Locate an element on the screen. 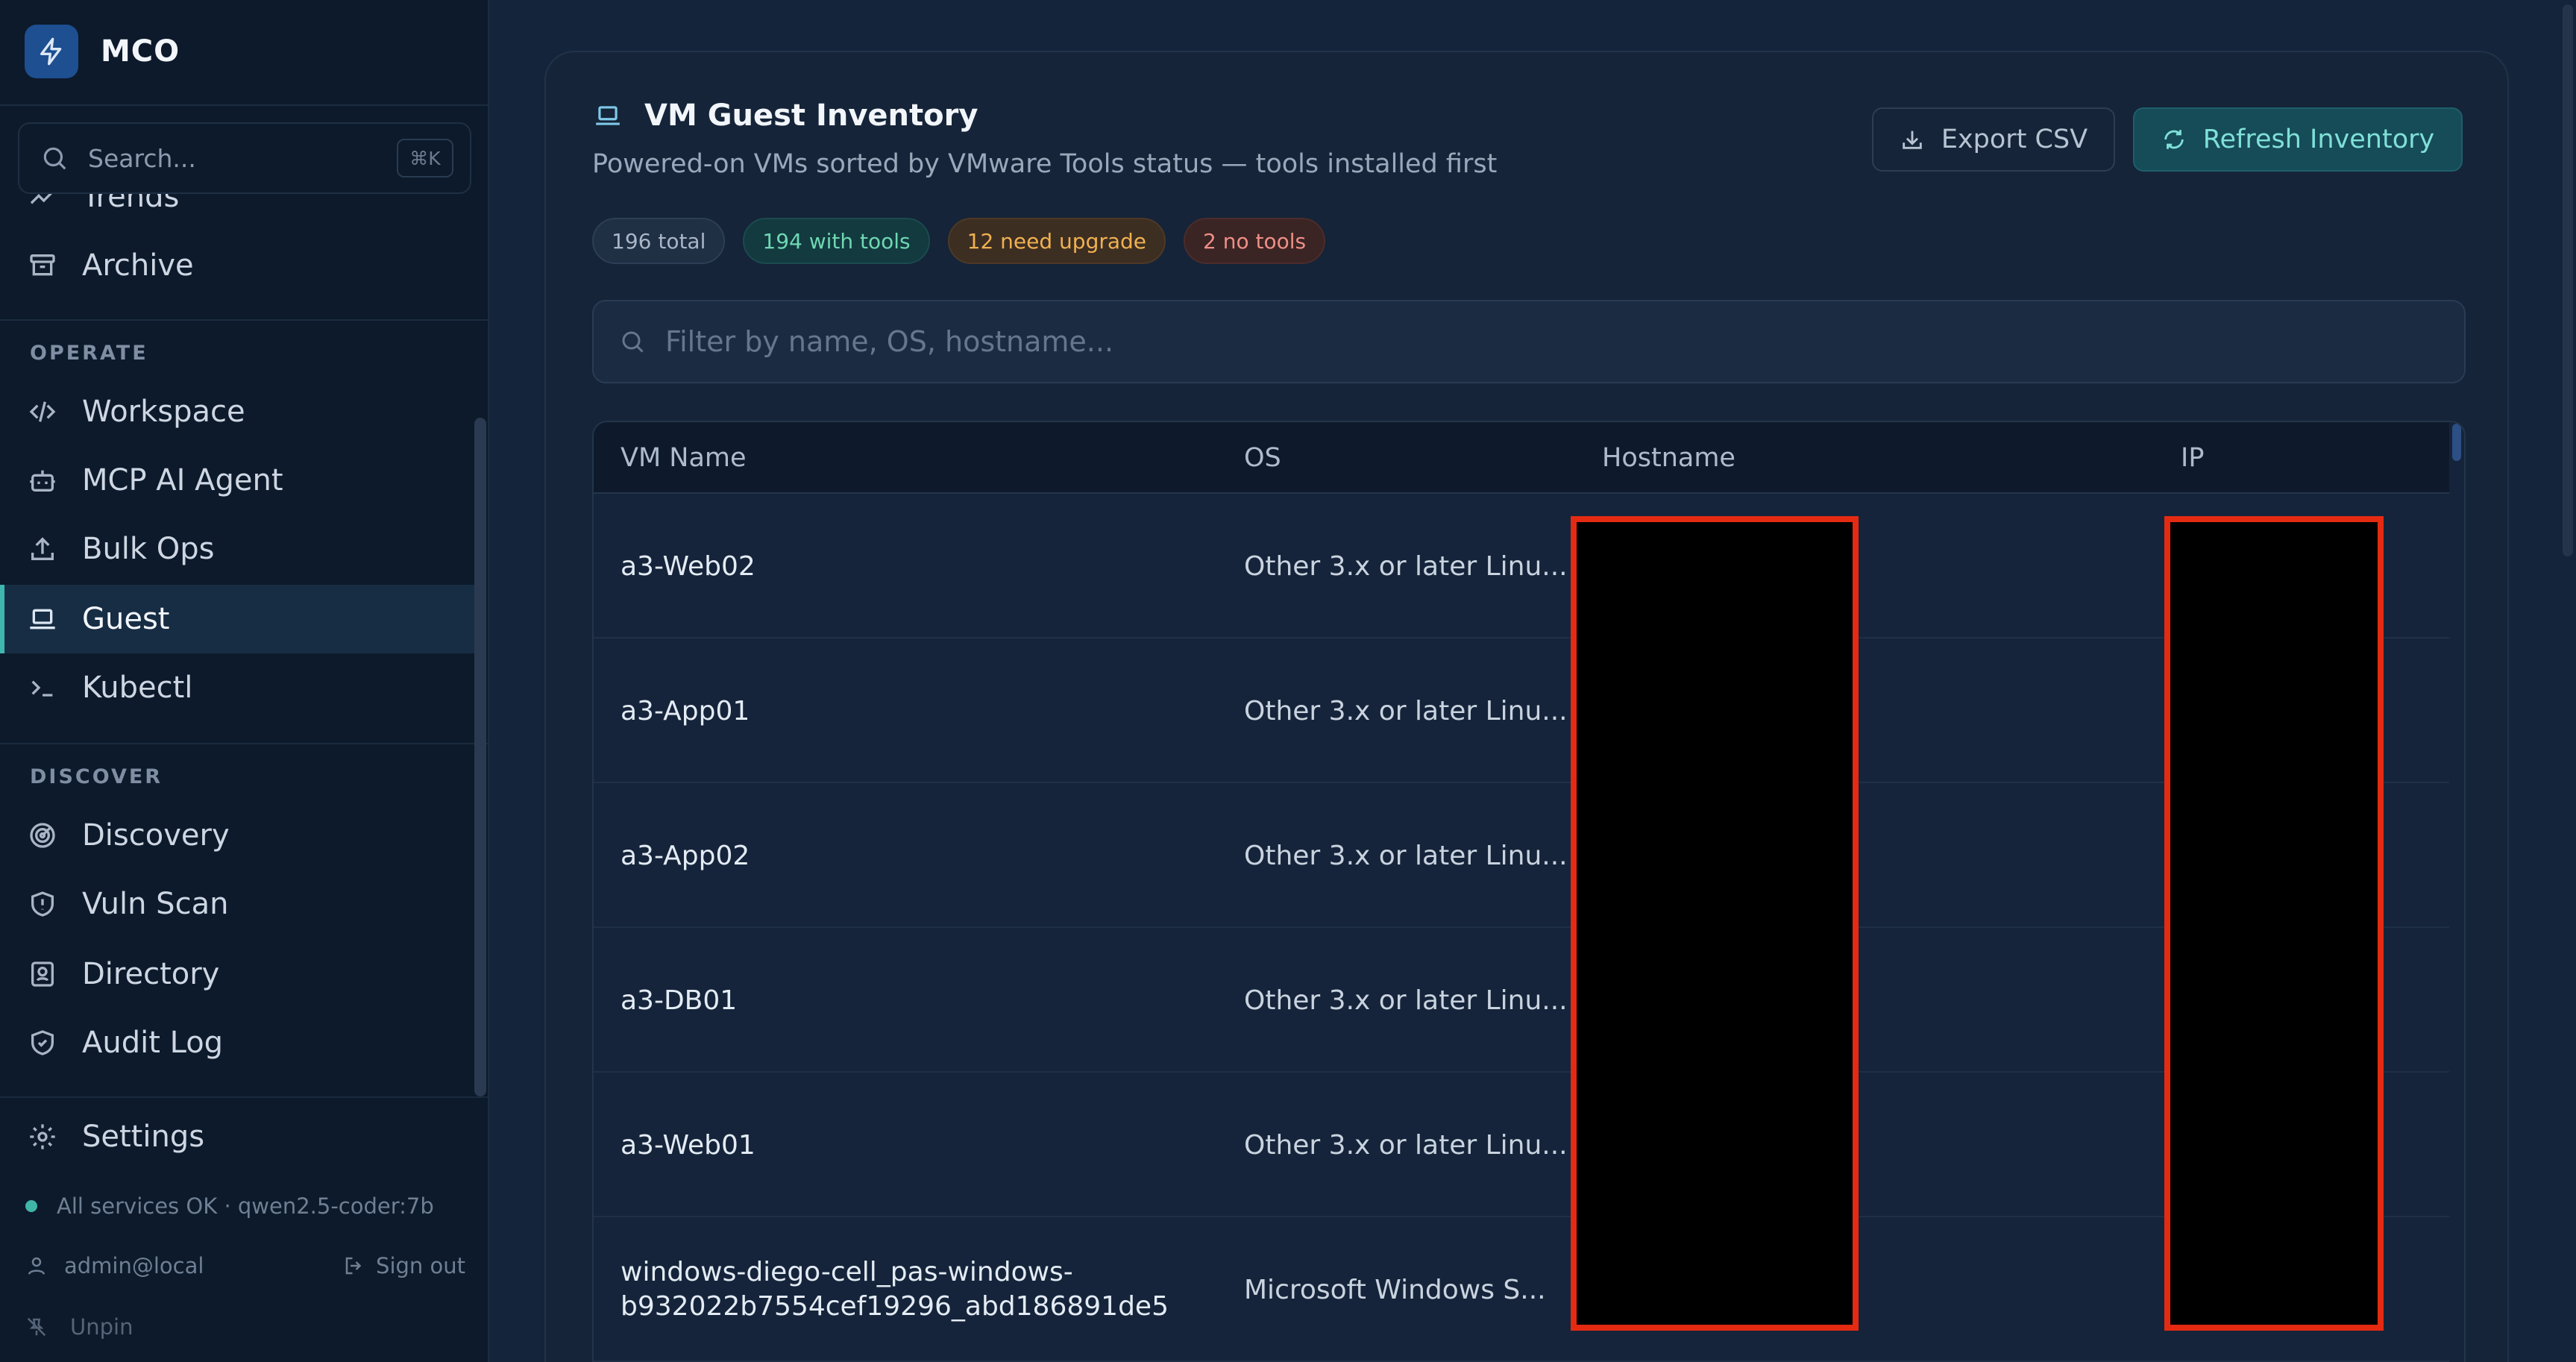  shortcut-hint: ⌘K is located at coordinates (425, 158).